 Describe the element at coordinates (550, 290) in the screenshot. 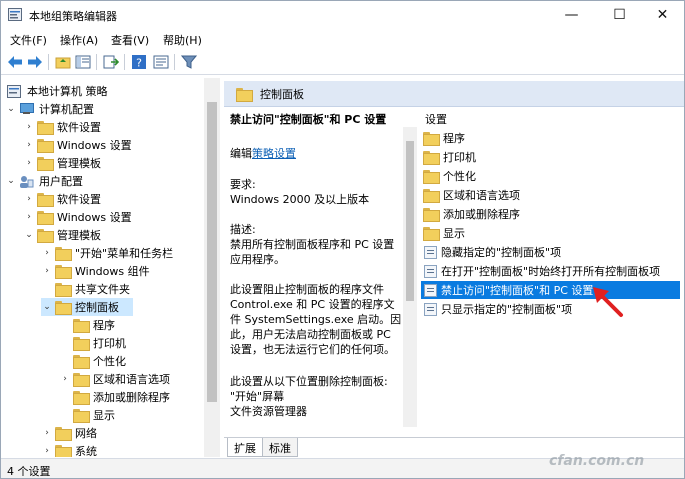

I see `policy-prohibit-control-panel: 禁止访问"控制面板"和 PC 设置` at that location.